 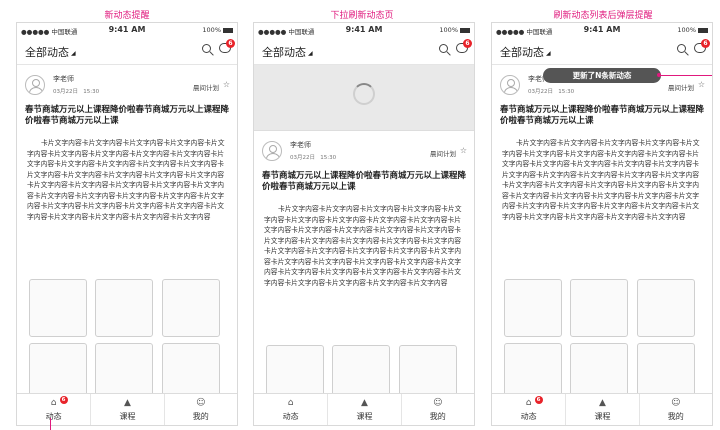 I want to click on annotation-arrow, so click(x=50, y=424).